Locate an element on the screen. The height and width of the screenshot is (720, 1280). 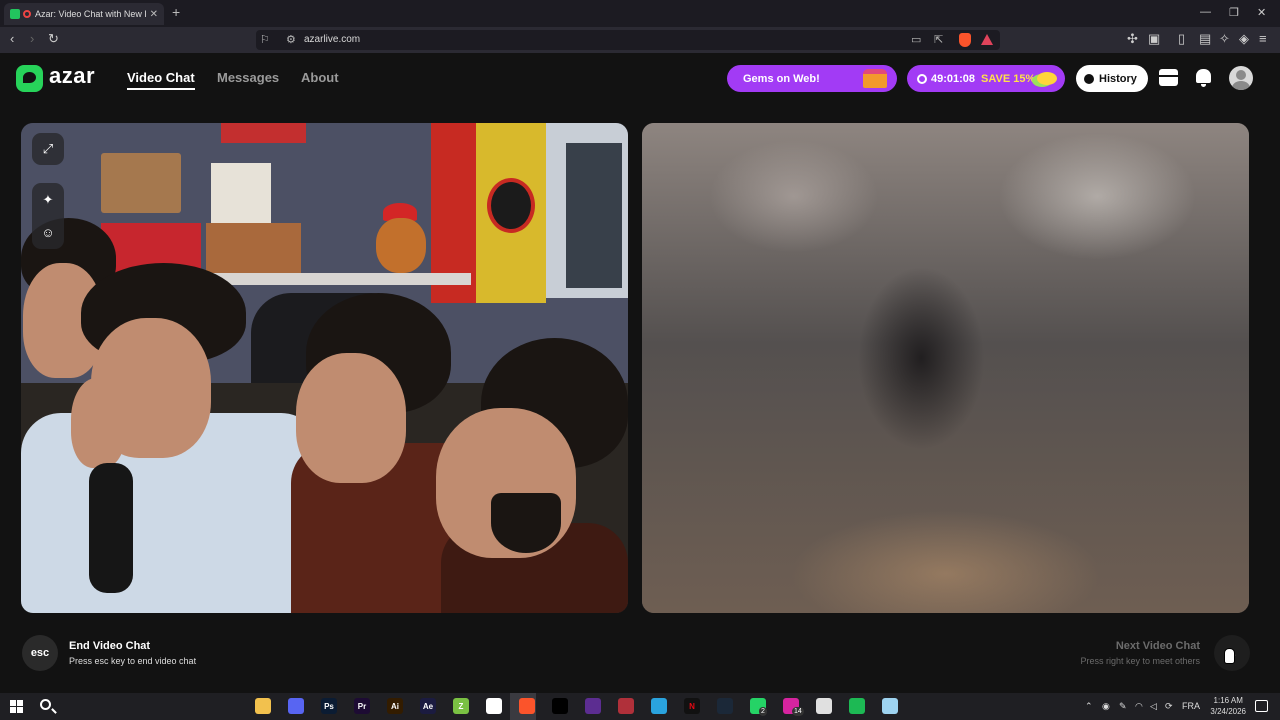
save-badge: SAVE 15% is located at coordinates (1008, 78).